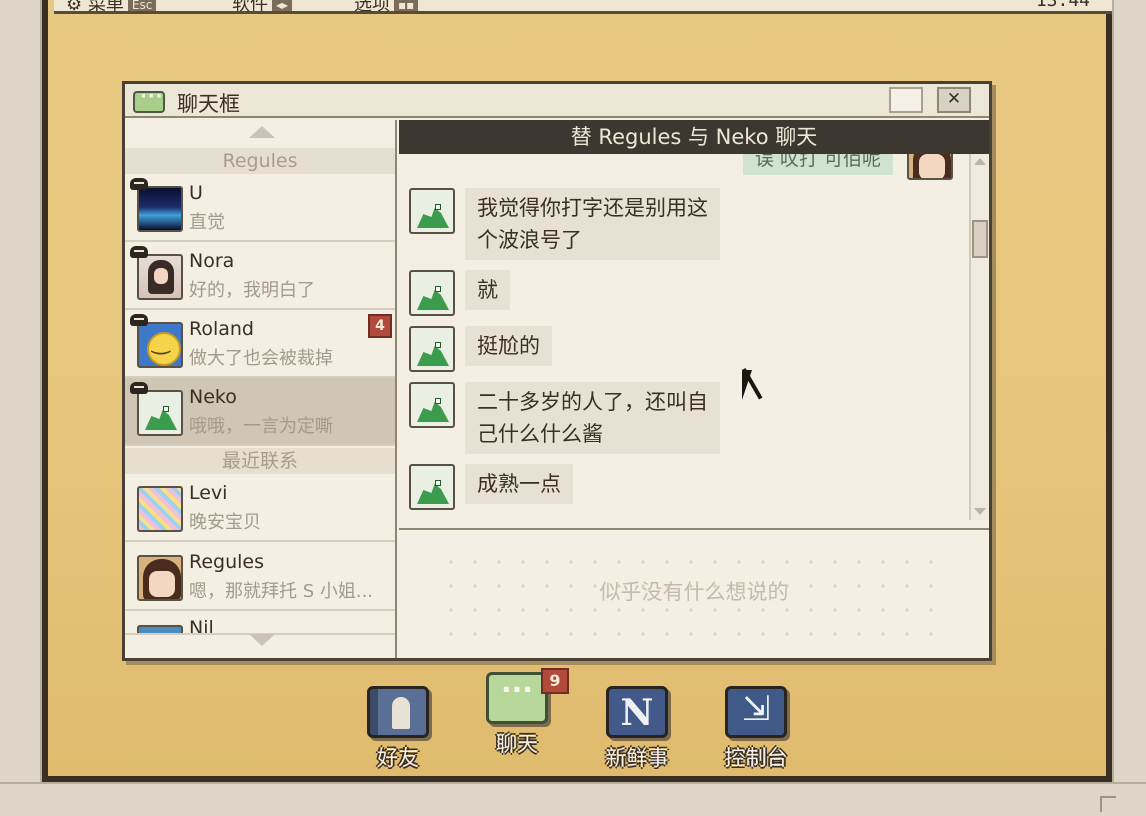 This screenshot has width=1146, height=816. I want to click on window-titlebar: 聊天框 ✕, so click(557, 101).